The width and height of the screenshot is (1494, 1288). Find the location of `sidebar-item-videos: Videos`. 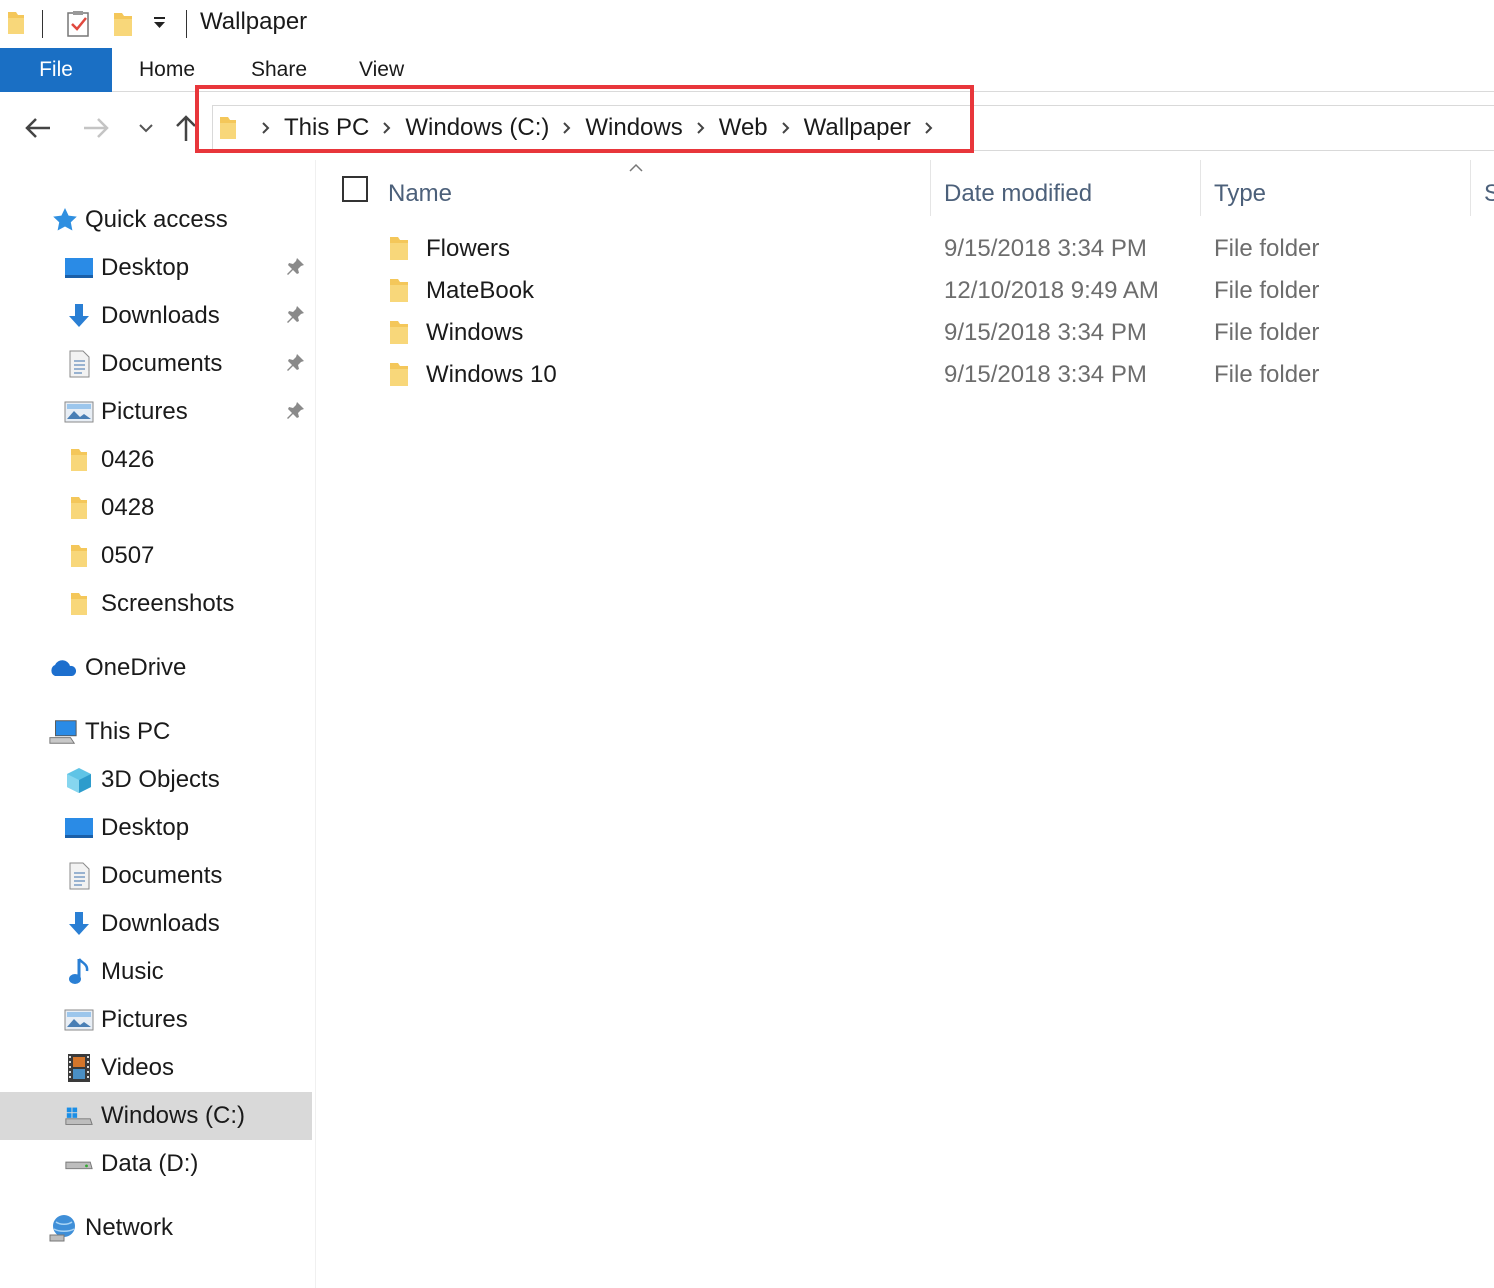

sidebar-item-videos: Videos is located at coordinates (156, 1068).